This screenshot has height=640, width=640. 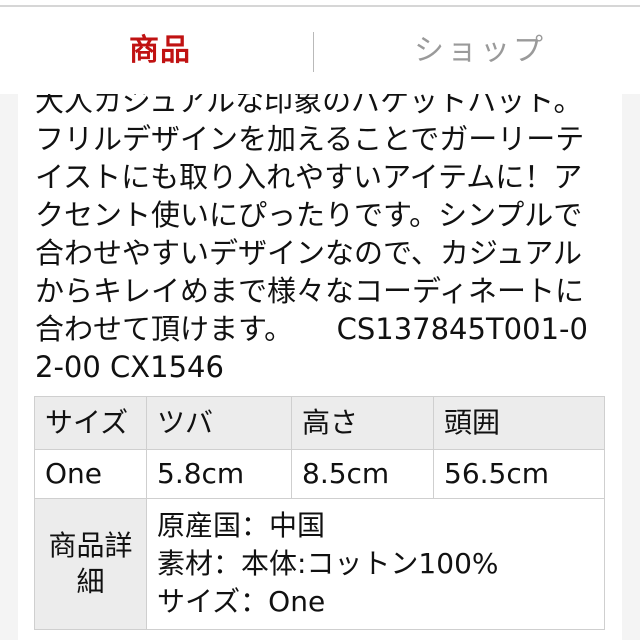 I want to click on table-row-values: One 5.8cm 8.5cm 56.5cm, so click(x=319, y=474).